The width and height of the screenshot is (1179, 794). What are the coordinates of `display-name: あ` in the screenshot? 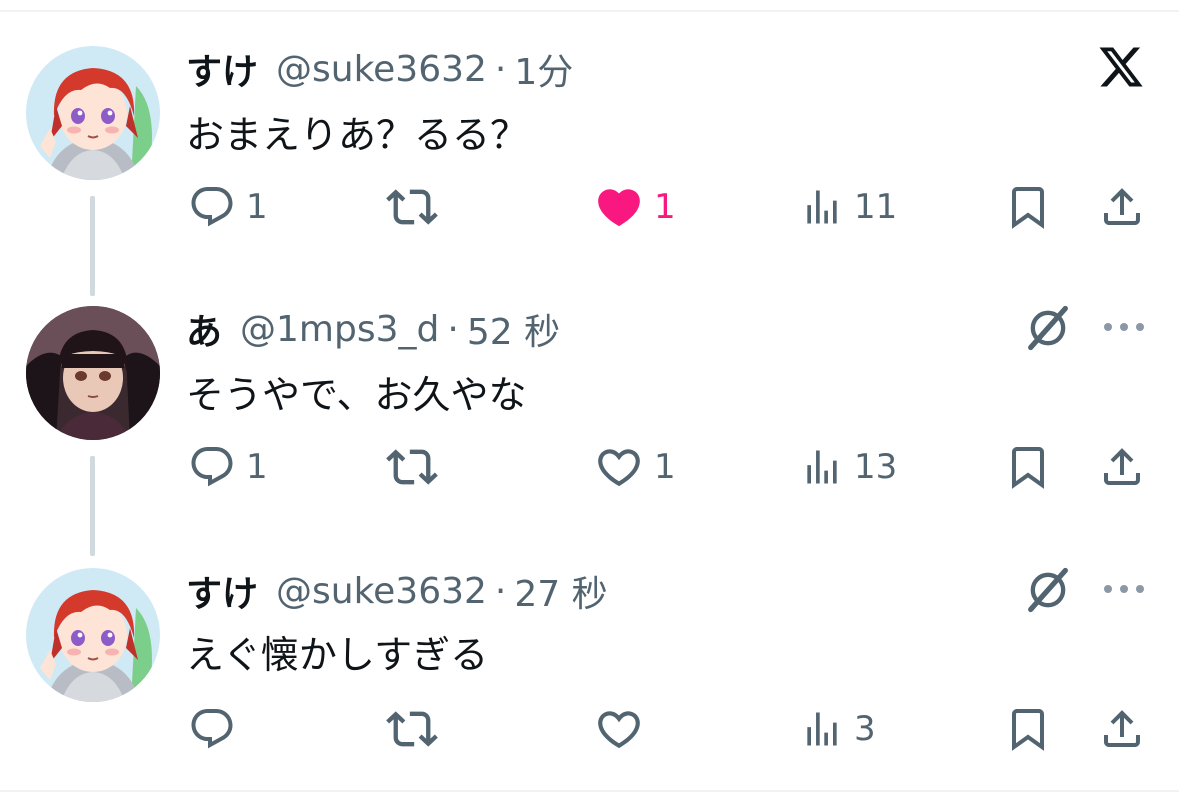 It's located at (204, 329).